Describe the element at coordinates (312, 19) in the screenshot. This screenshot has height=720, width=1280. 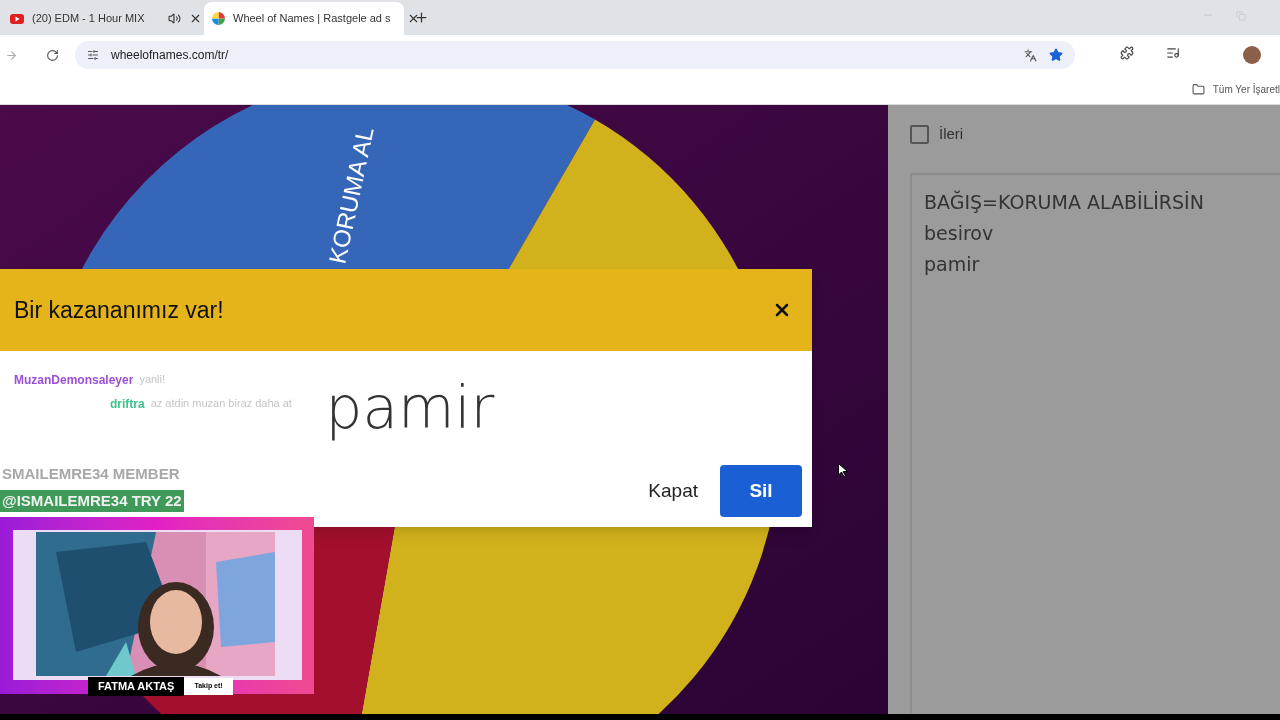
I see `tab-title: Wheel of Names | Rastgele ad s` at that location.